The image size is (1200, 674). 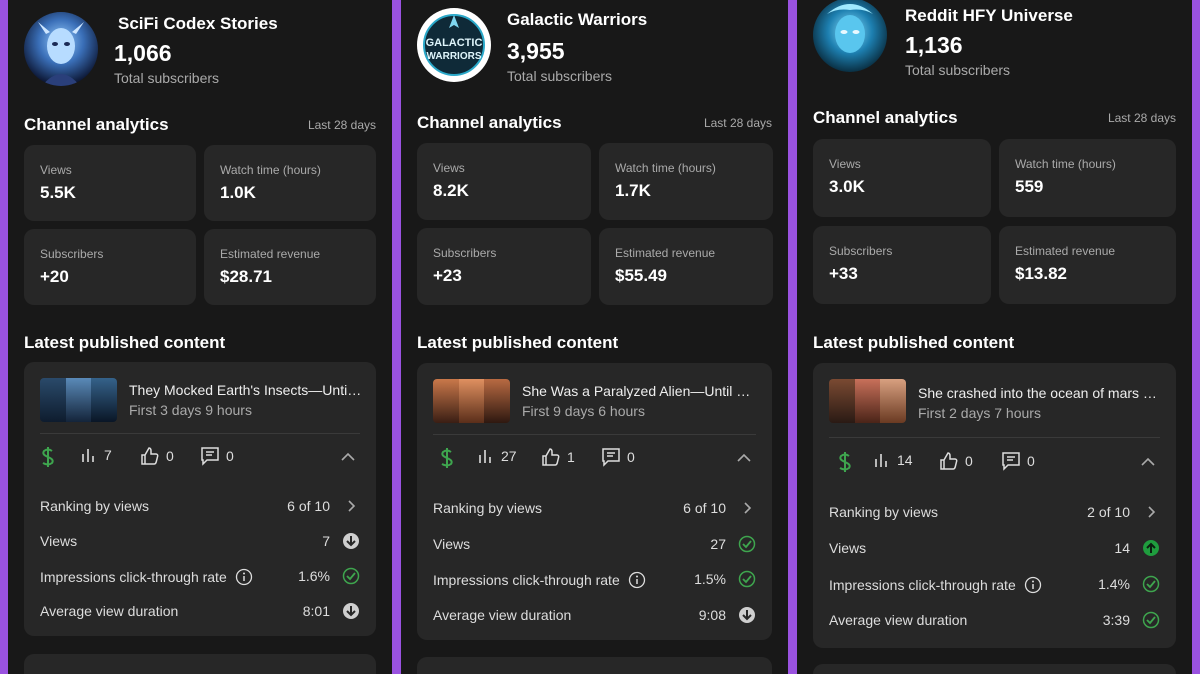 What do you see at coordinates (1151, 548) in the screenshot?
I see `arrow-up-circle-icon` at bounding box center [1151, 548].